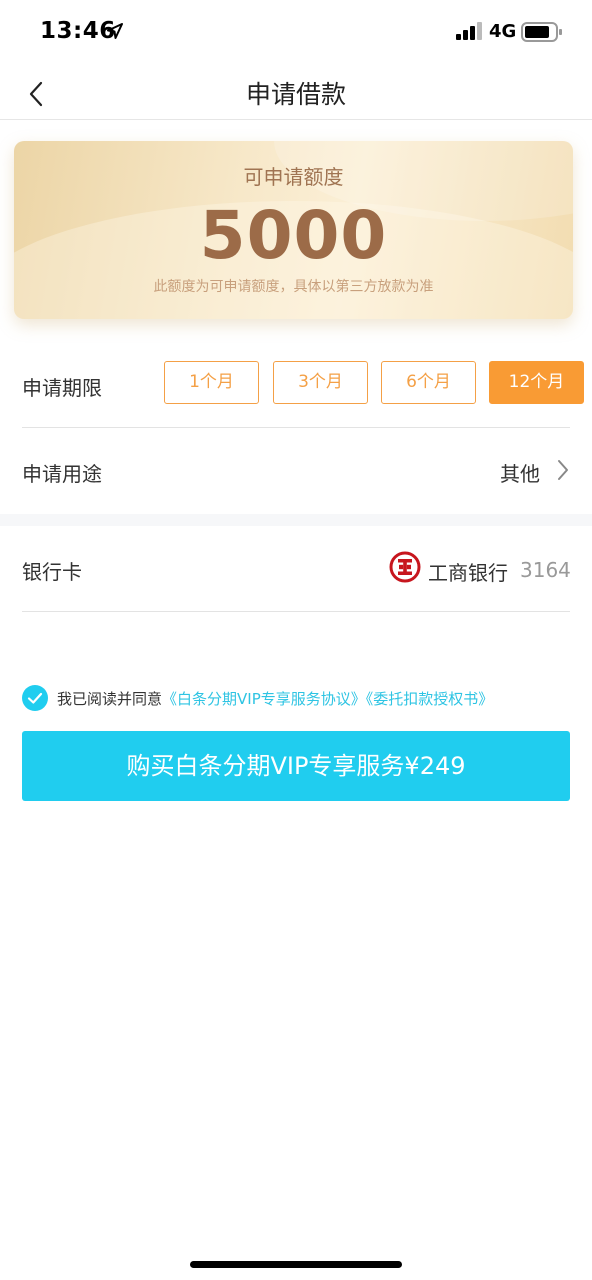 This screenshot has height=1280, width=592. I want to click on icbc-logo-icon, so click(405, 567).